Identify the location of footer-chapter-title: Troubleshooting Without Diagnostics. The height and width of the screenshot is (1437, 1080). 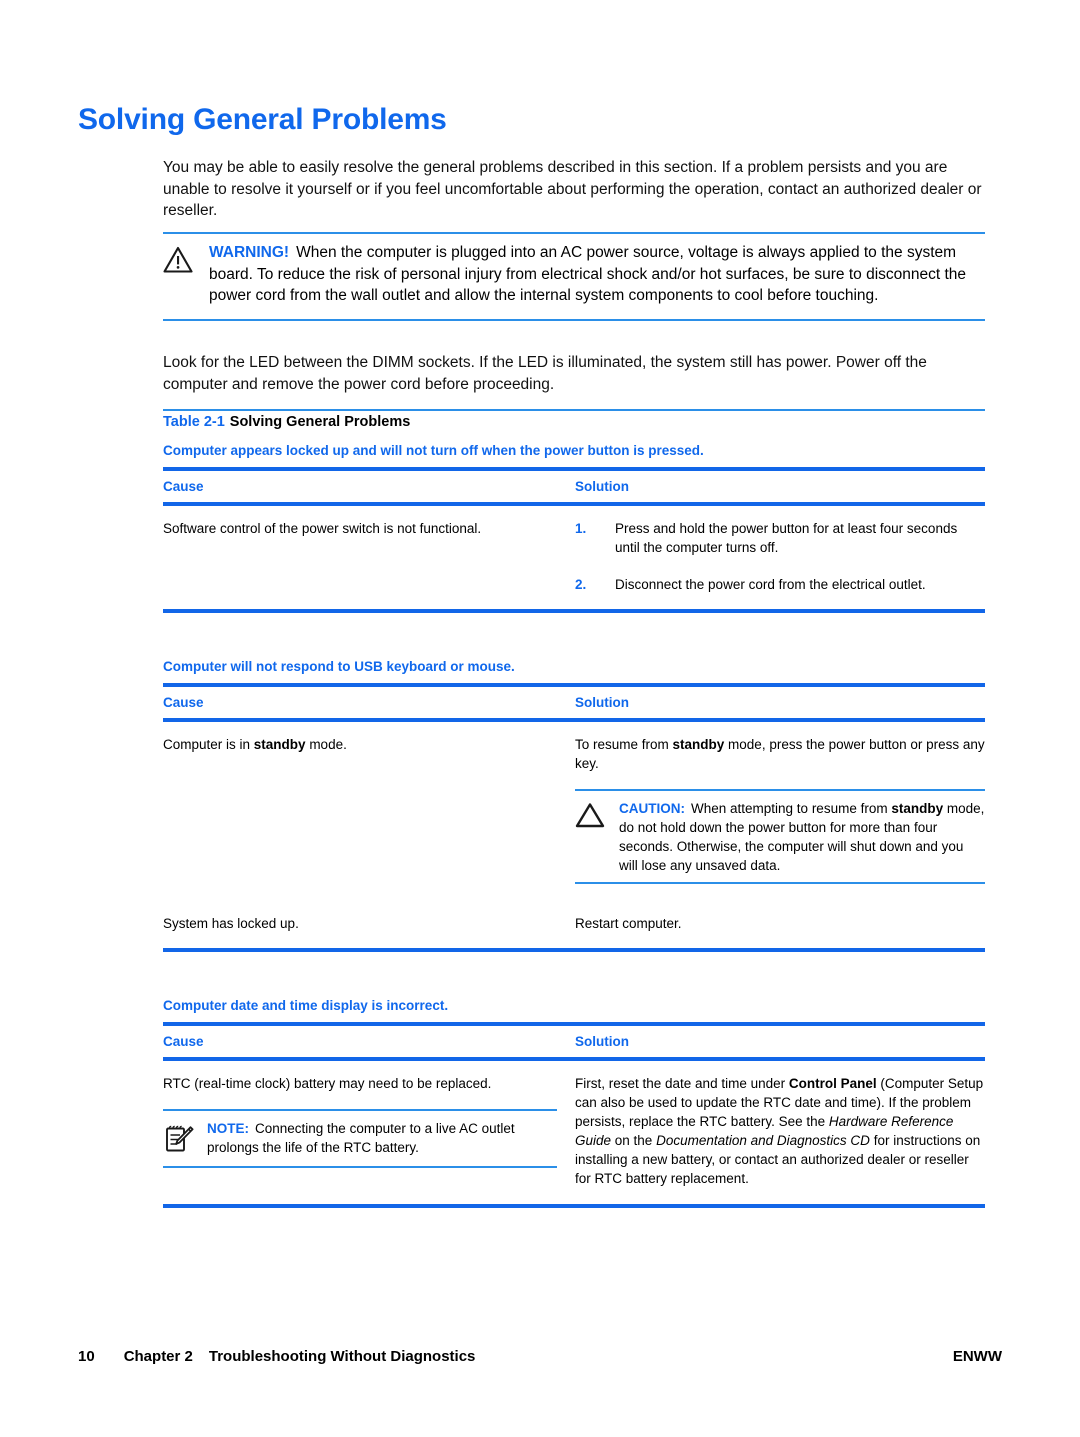
(342, 1356).